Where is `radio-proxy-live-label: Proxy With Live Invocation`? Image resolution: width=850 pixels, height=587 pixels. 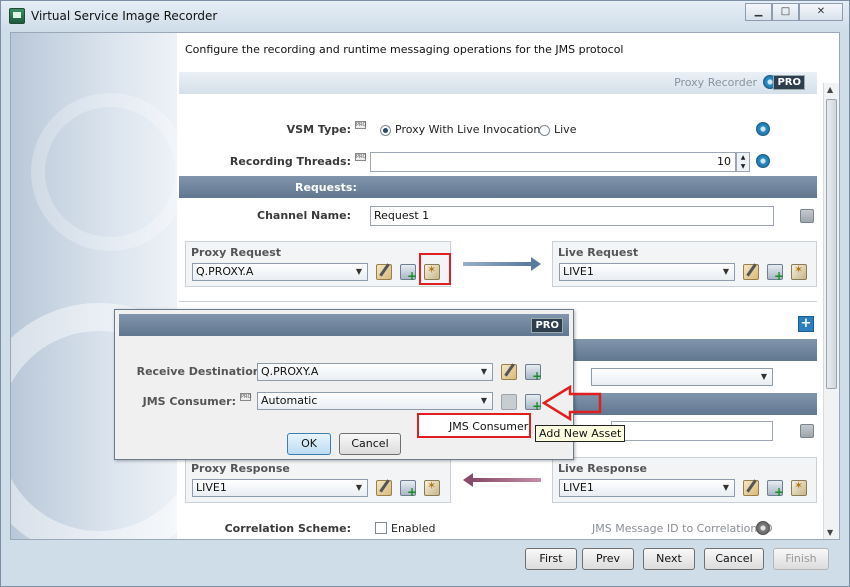
radio-proxy-live-label: Proxy With Live Invocation is located at coordinates (468, 129).